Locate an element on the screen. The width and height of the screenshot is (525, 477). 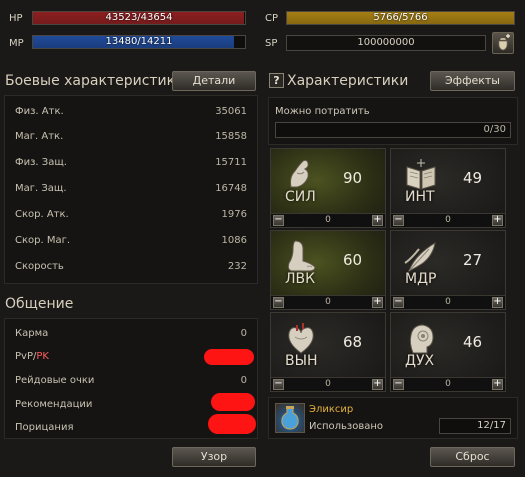
raid-points-label: Рейдовые очки is located at coordinates (55, 380).